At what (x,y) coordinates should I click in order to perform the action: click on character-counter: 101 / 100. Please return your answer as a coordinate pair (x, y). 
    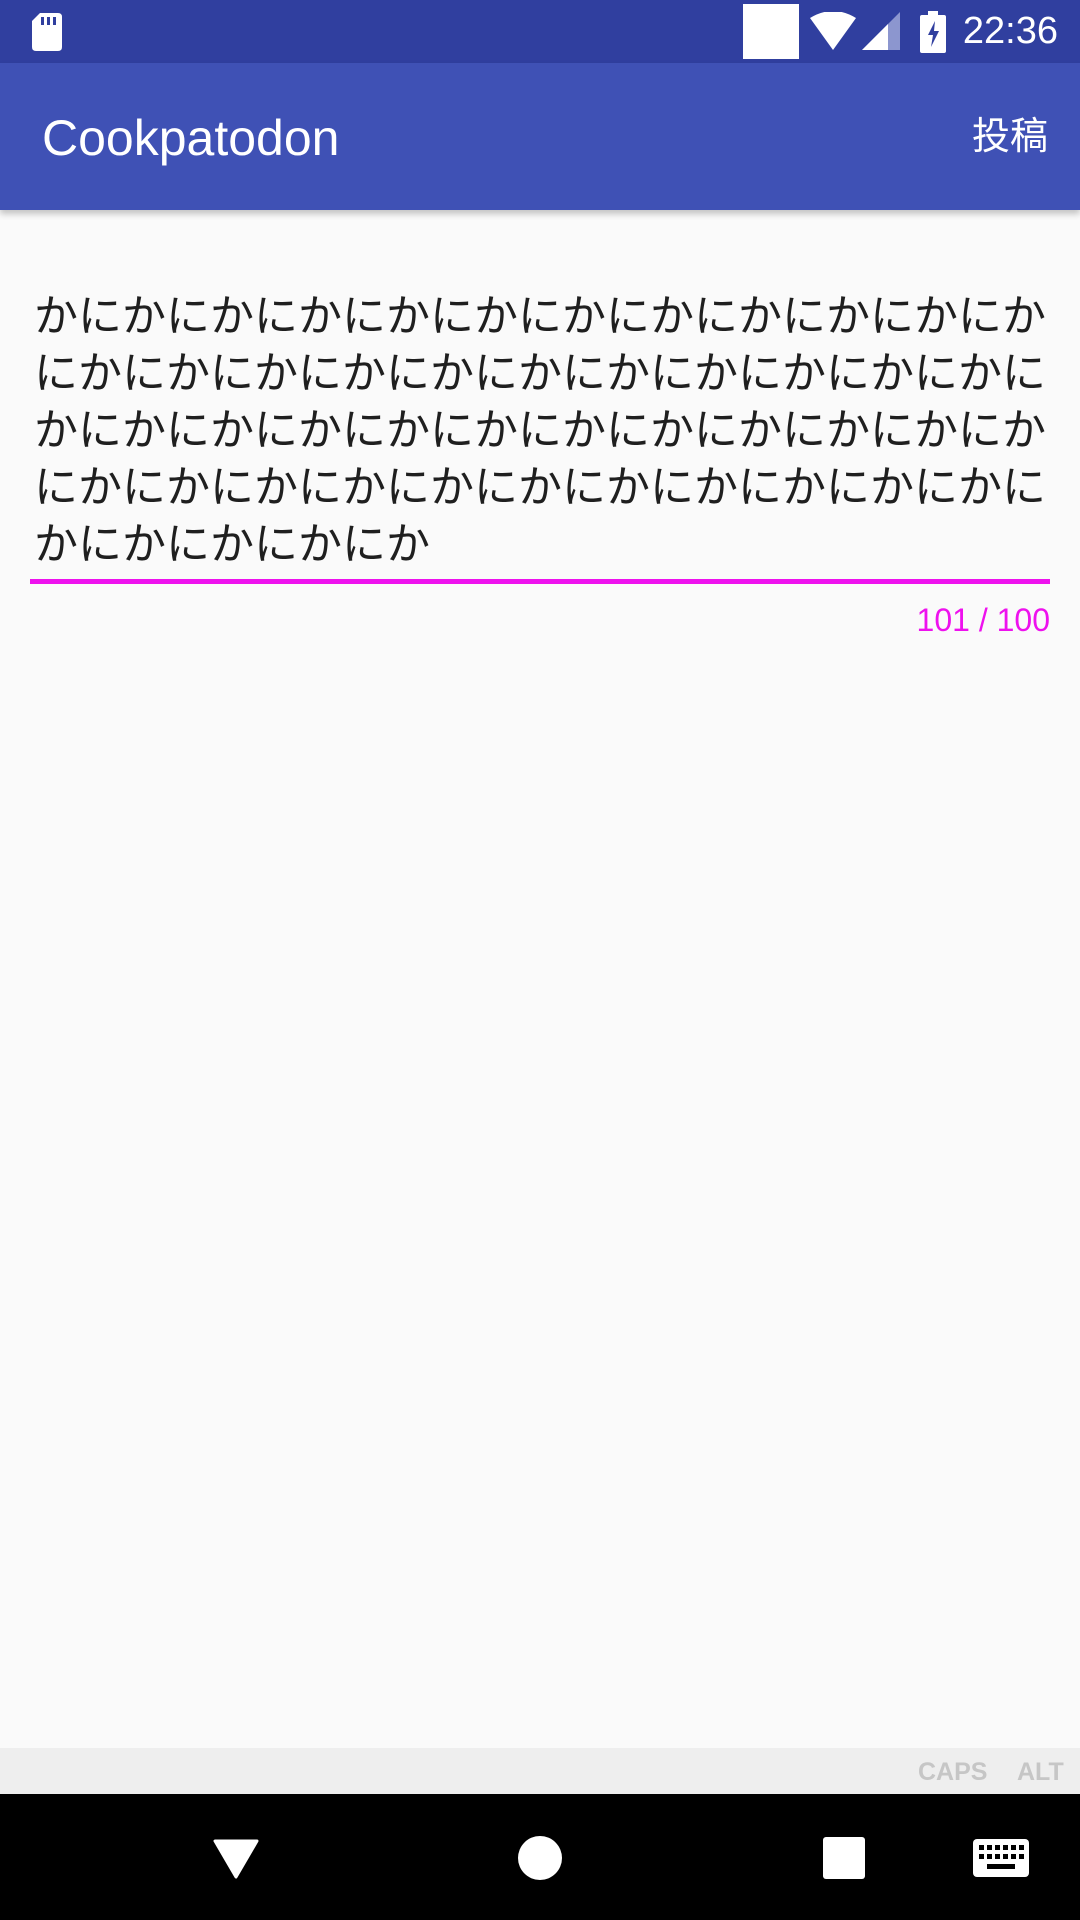
    Looking at the image, I should click on (983, 620).